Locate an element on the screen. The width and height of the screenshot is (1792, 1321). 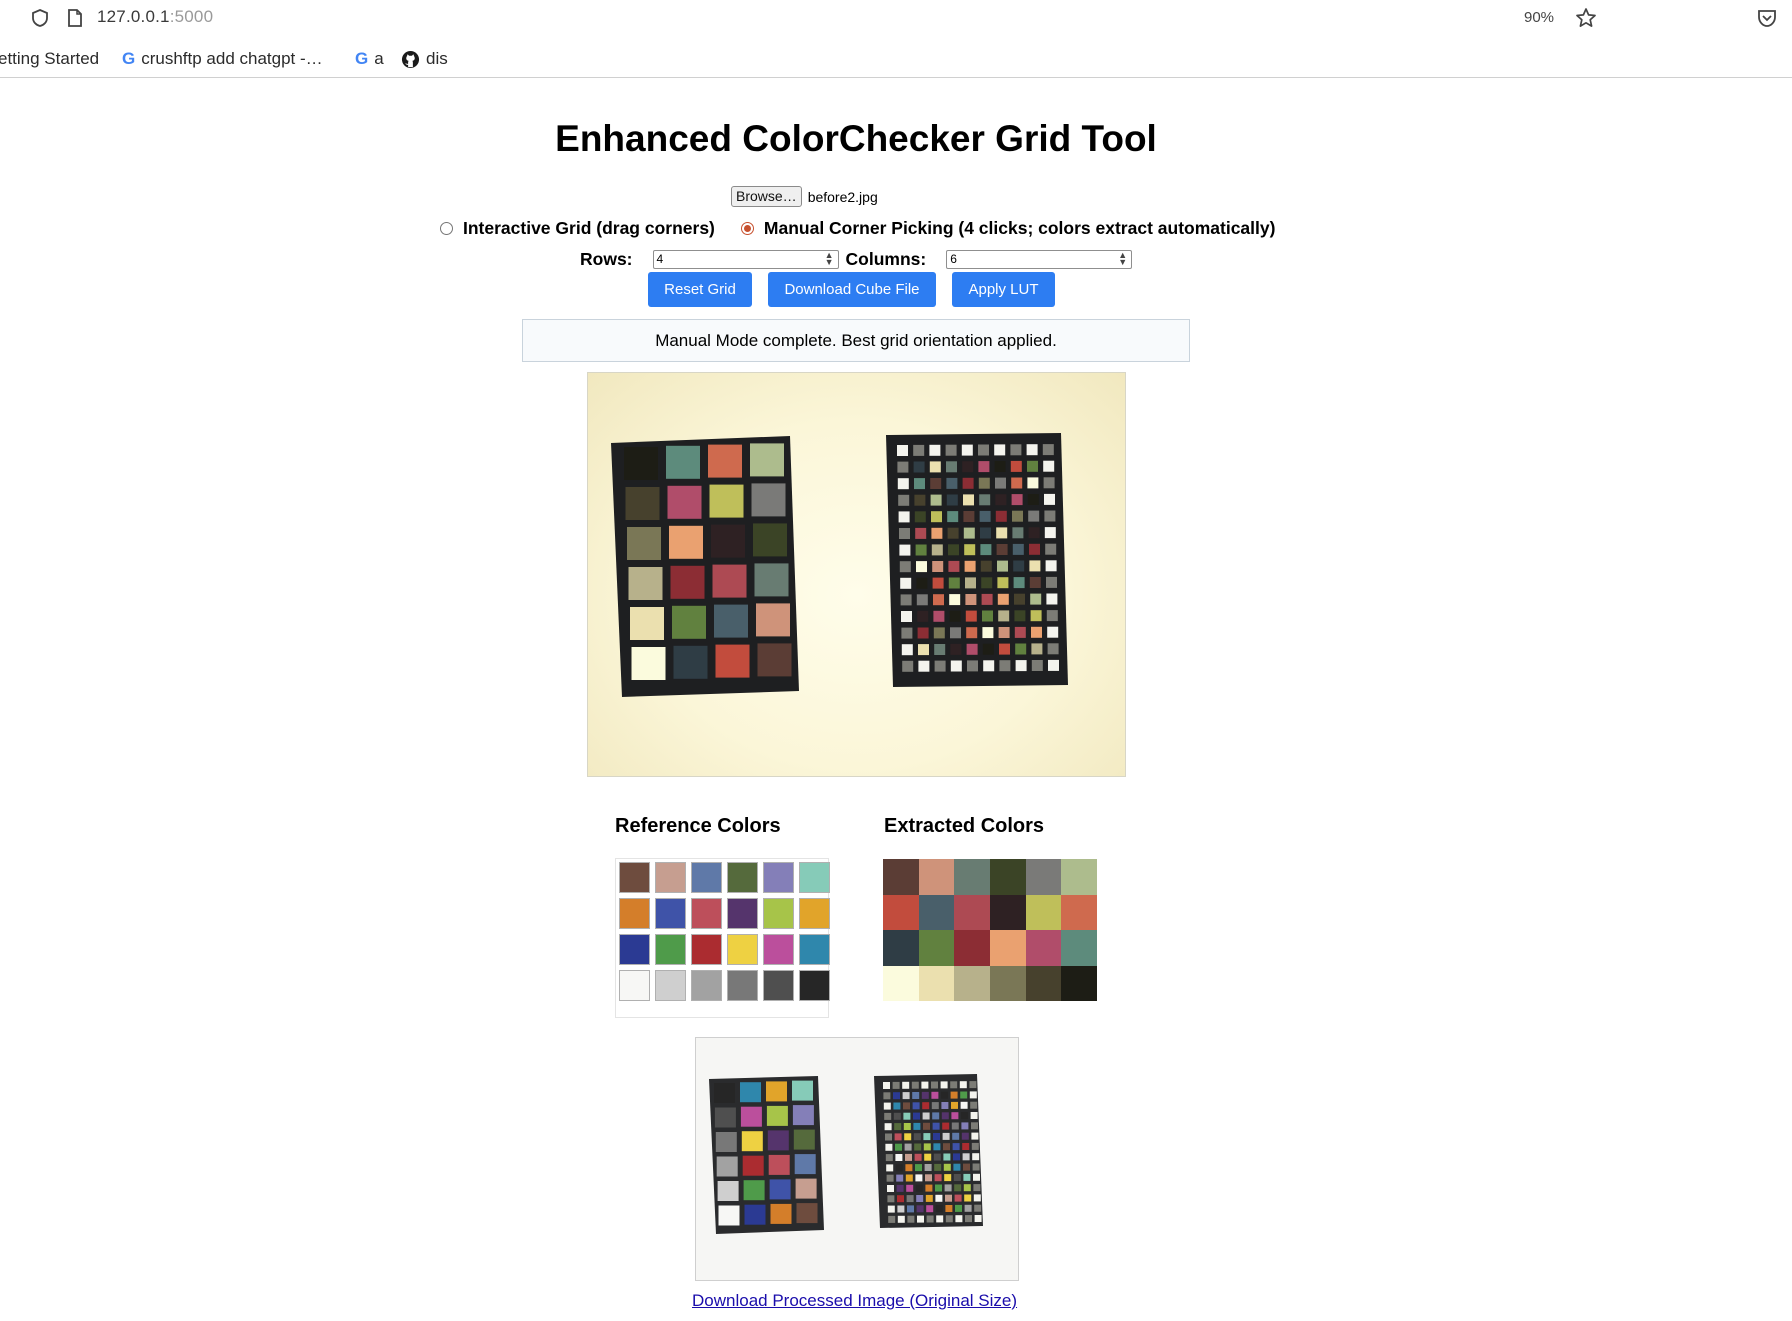
columns-input: 6 ▲ ▼ is located at coordinates (1039, 259).